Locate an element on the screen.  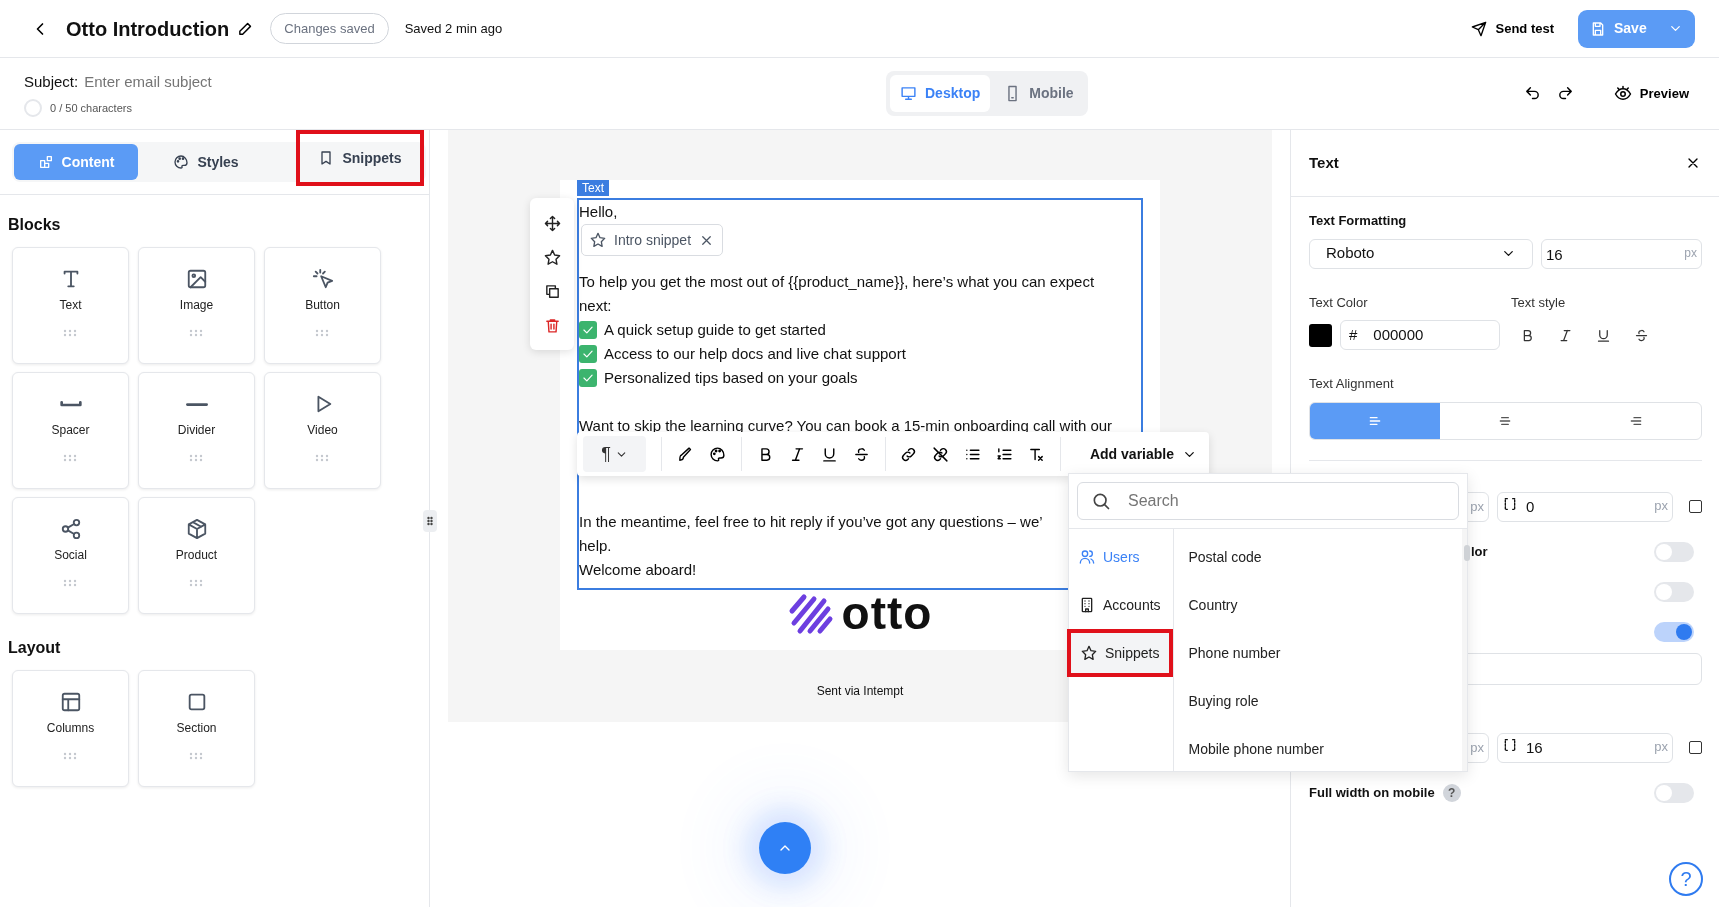
trash-icon is located at coordinates (552, 325).